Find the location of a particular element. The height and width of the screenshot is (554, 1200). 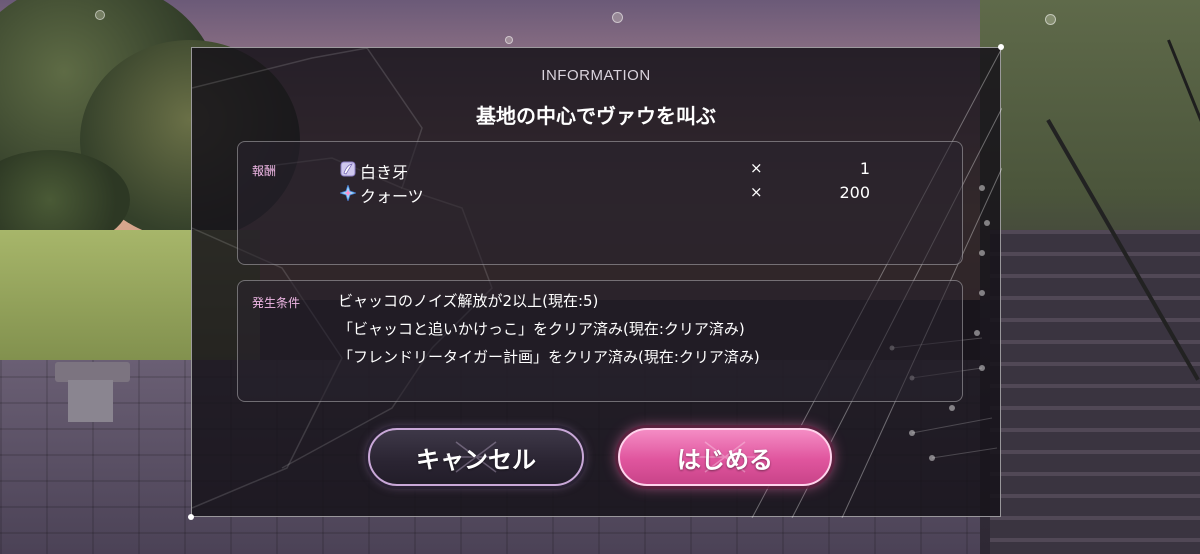

cancel-button: キャンセル is located at coordinates (476, 457).